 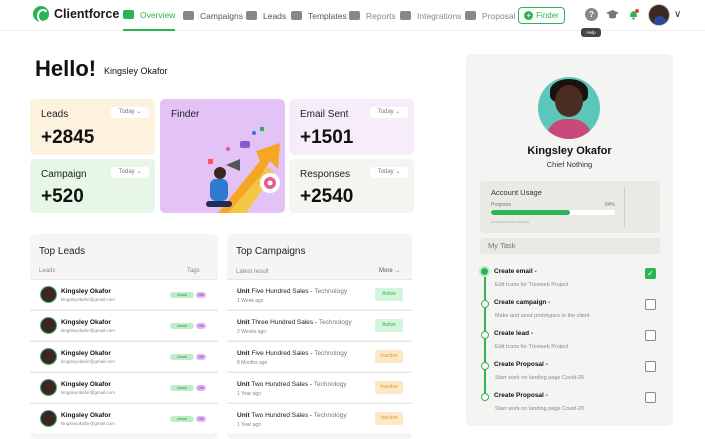 I want to click on task-title: Create Proposal -, so click(x=521, y=364).